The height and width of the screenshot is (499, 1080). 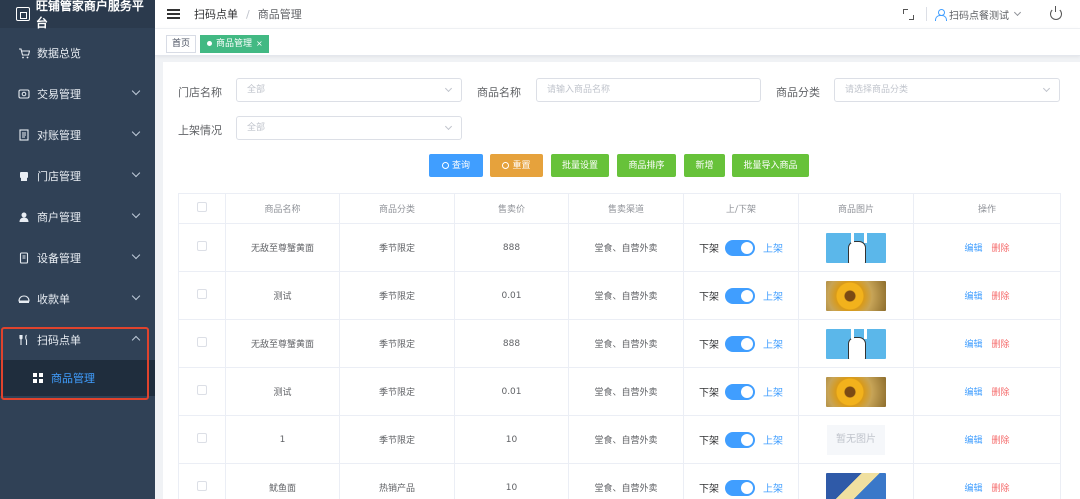 What do you see at coordinates (181, 44) in the screenshot?
I see `tag-home: 首页` at bounding box center [181, 44].